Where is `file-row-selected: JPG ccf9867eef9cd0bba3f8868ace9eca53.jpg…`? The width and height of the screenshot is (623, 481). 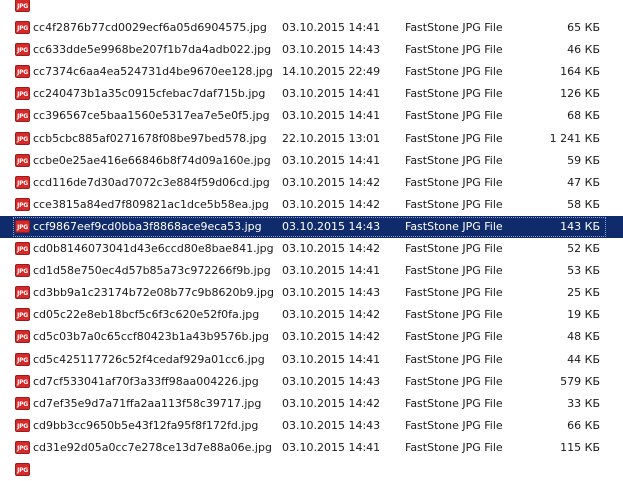
file-row-selected: JPG ccf9867eef9cd0bba3f8868ace9eca53.jpg… is located at coordinates (311, 227).